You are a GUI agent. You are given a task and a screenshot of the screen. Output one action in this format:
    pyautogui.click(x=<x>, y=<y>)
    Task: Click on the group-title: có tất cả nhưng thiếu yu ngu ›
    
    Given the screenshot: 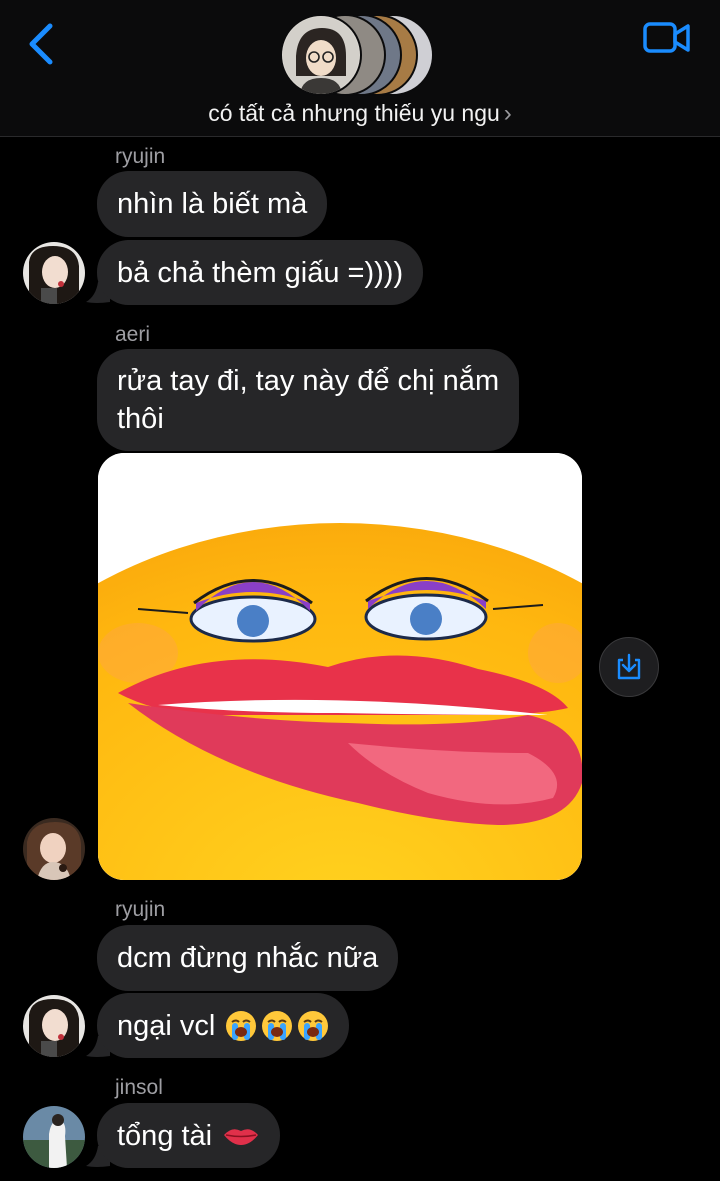 What is the action you would take?
    pyautogui.click(x=360, y=114)
    